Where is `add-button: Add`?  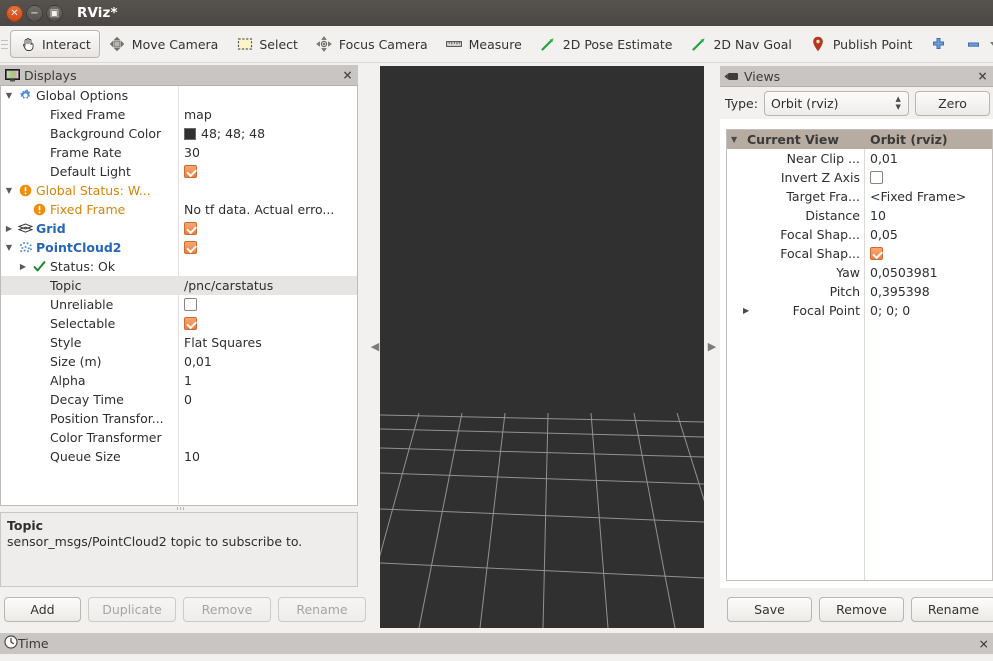
add-button: Add is located at coordinates (42, 609).